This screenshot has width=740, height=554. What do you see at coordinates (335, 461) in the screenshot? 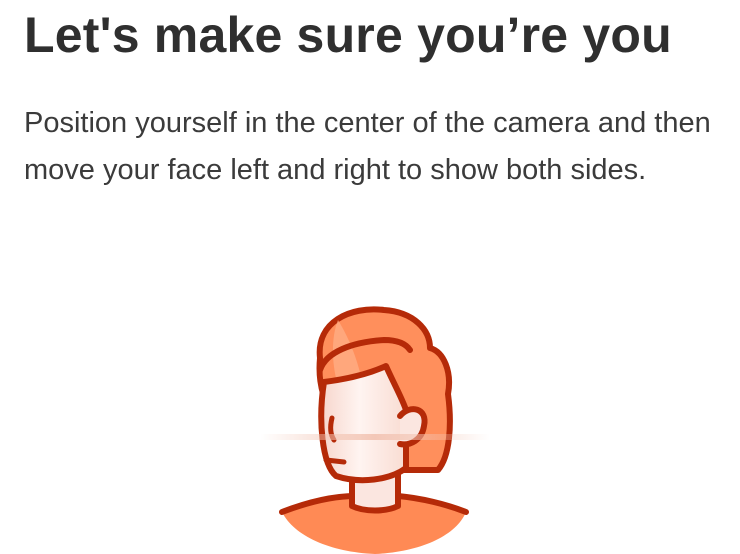
I see `mouth-line` at bounding box center [335, 461].